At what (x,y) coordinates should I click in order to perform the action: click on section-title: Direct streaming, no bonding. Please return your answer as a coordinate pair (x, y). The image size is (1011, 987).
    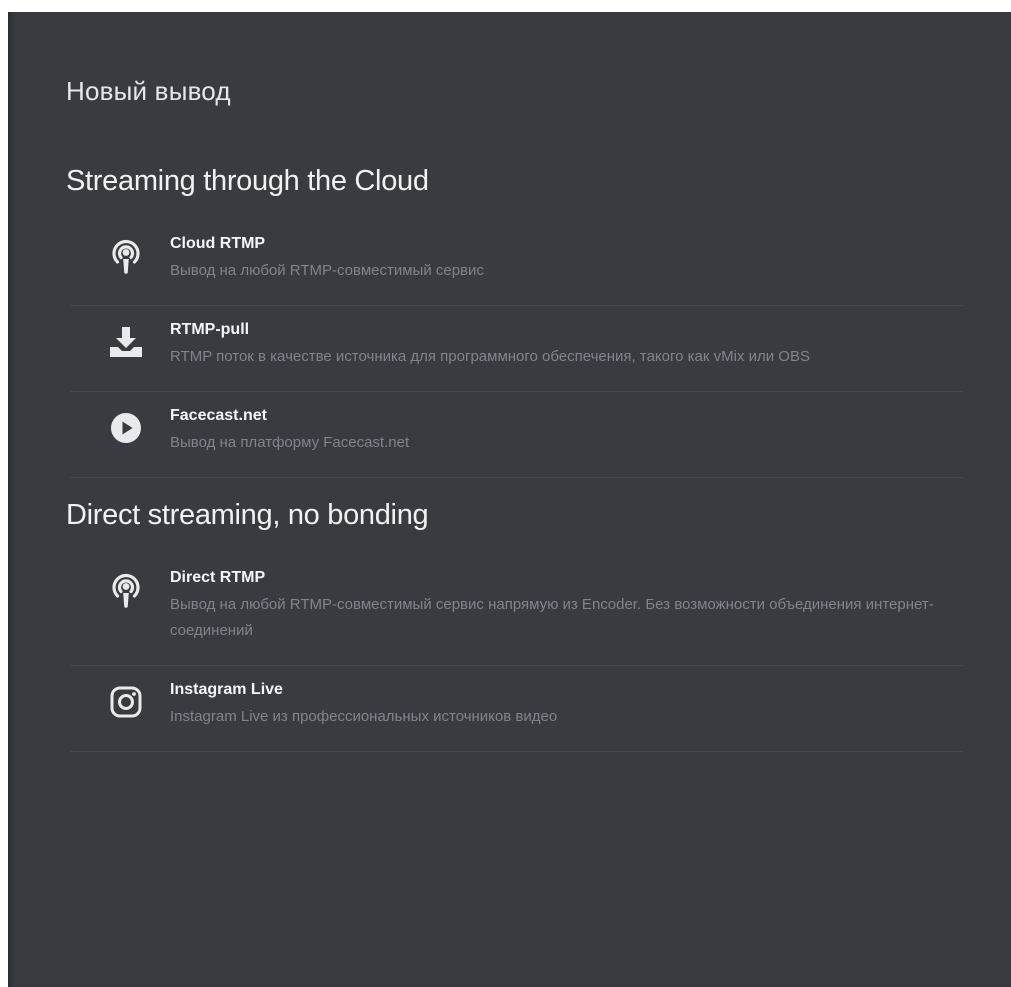
    Looking at the image, I should click on (247, 515).